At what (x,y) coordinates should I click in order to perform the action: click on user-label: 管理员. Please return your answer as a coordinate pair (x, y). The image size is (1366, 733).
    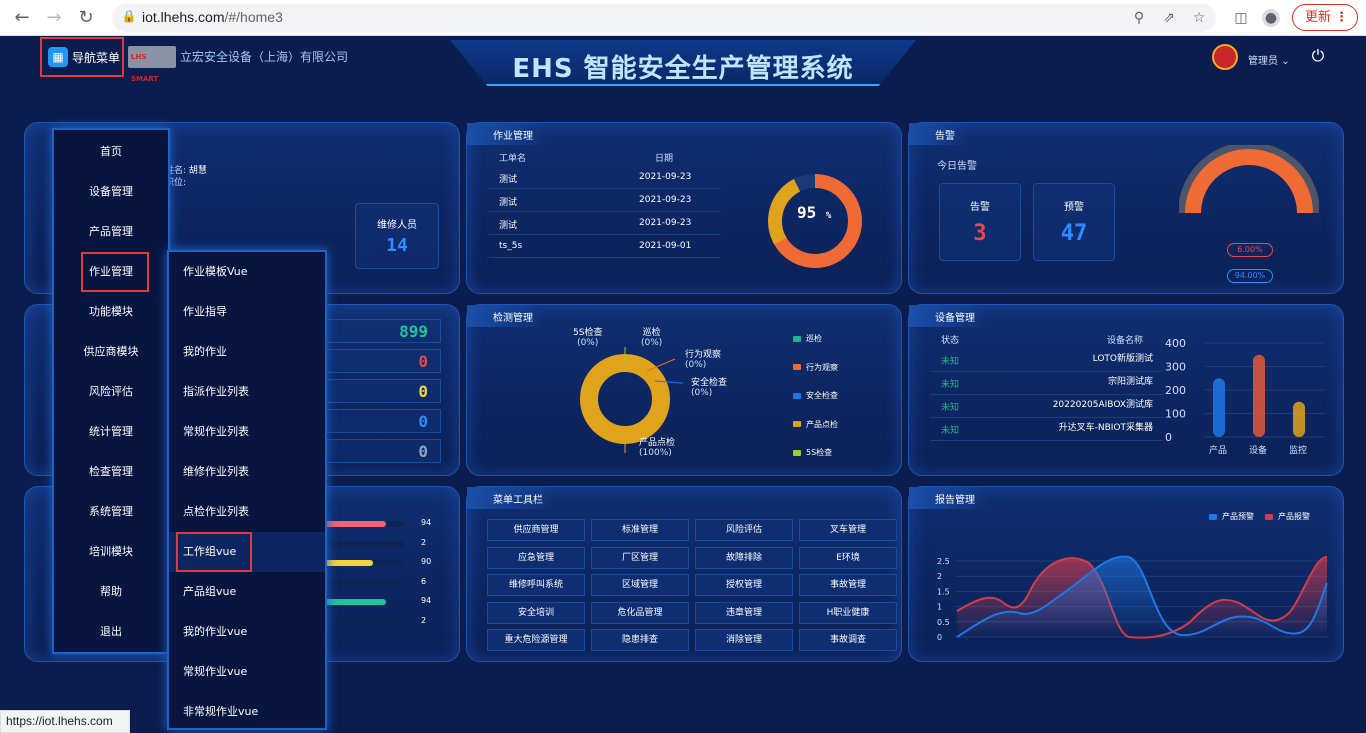
    Looking at the image, I should click on (1263, 61).